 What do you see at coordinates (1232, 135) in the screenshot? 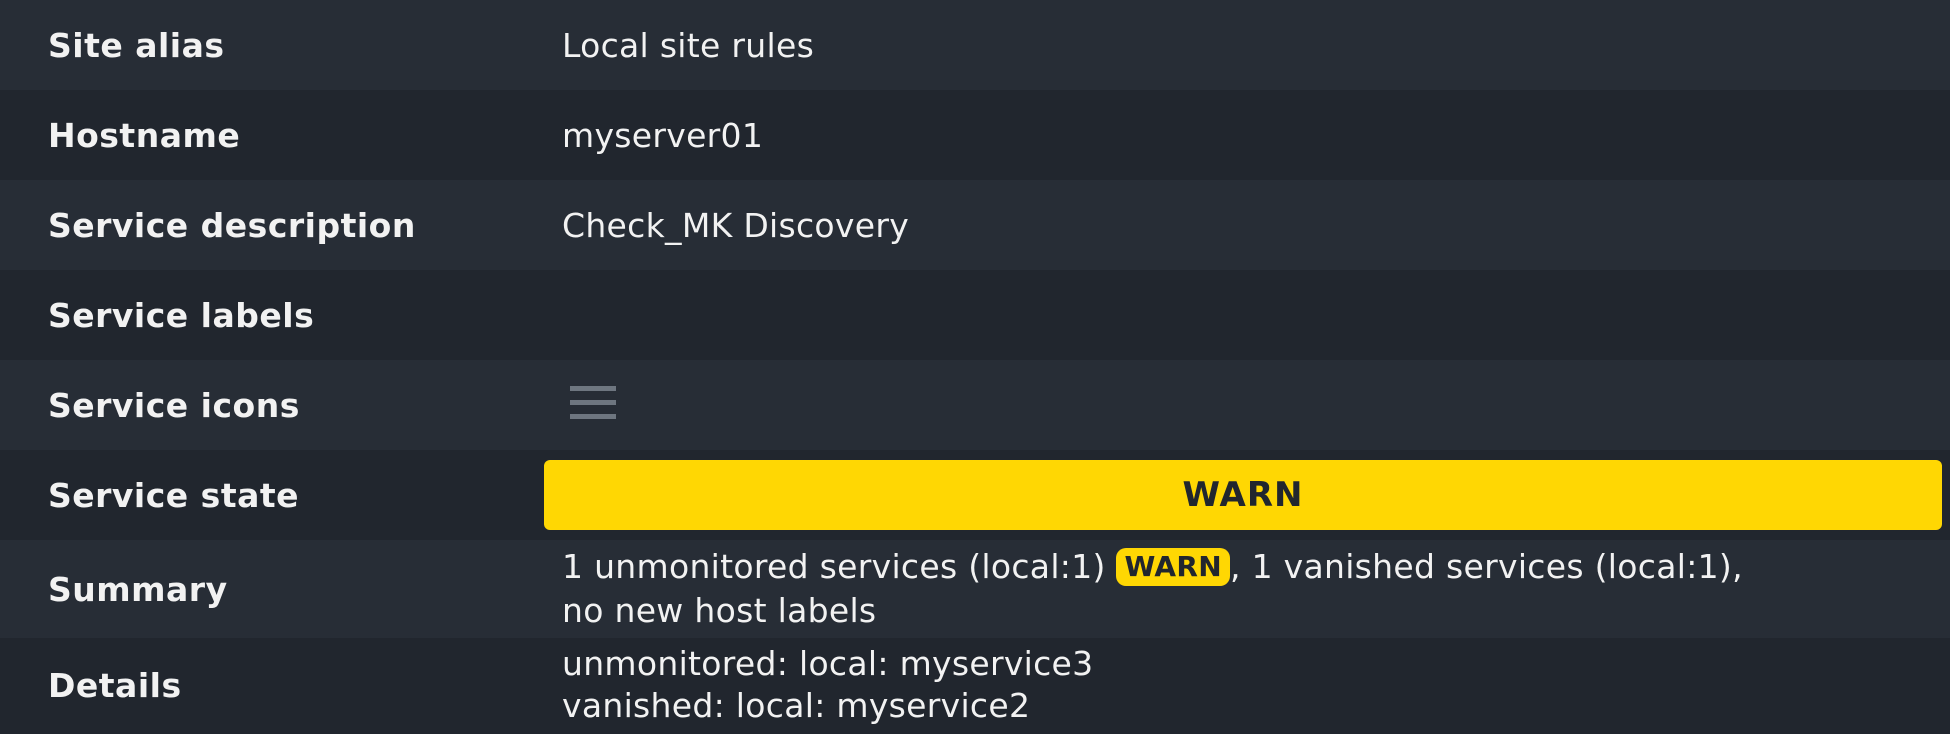
I see `hostname-value: myserver01` at bounding box center [1232, 135].